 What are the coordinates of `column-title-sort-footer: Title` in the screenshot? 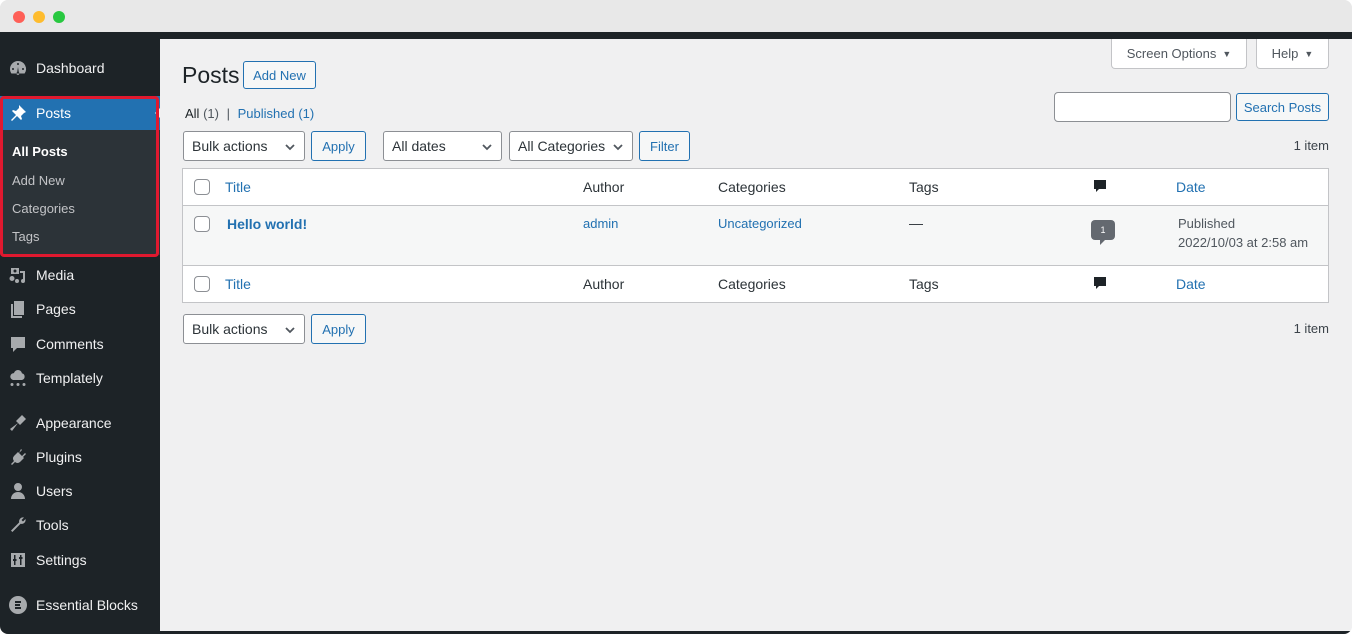 It's located at (238, 284).